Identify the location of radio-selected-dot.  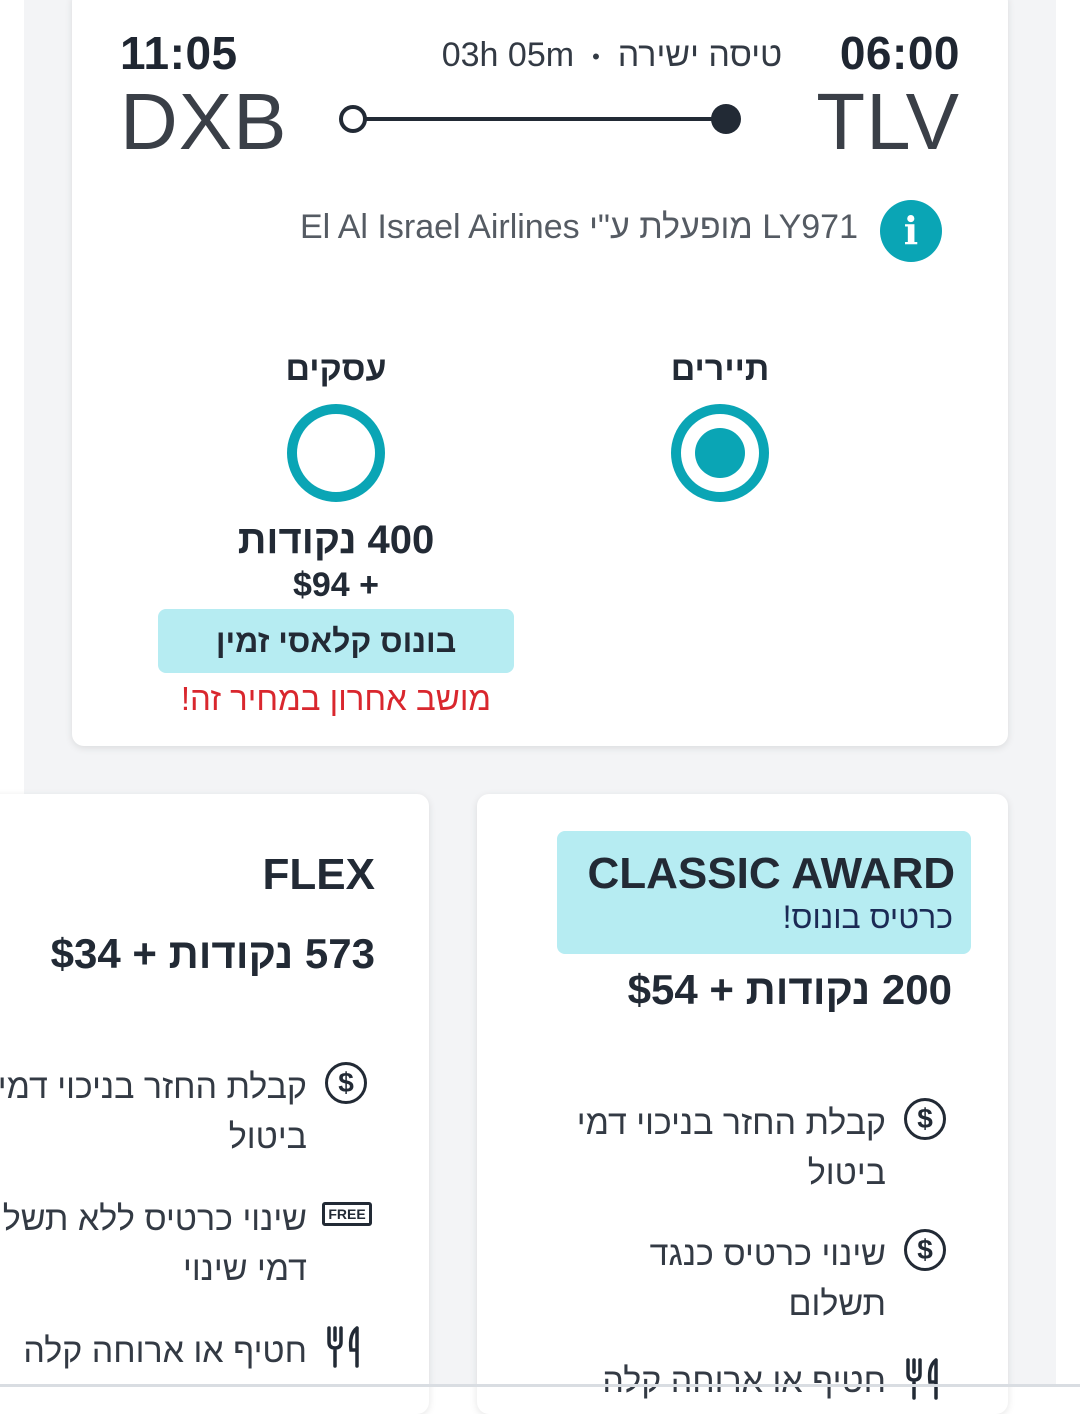
(720, 453).